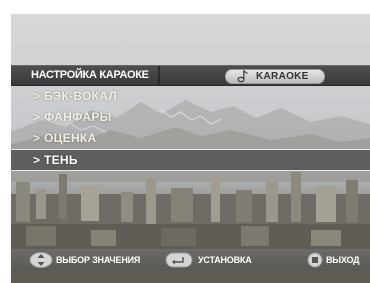 The height and width of the screenshot is (283, 370). What do you see at coordinates (282, 76) in the screenshot?
I see `mode-label: KARAOKE` at bounding box center [282, 76].